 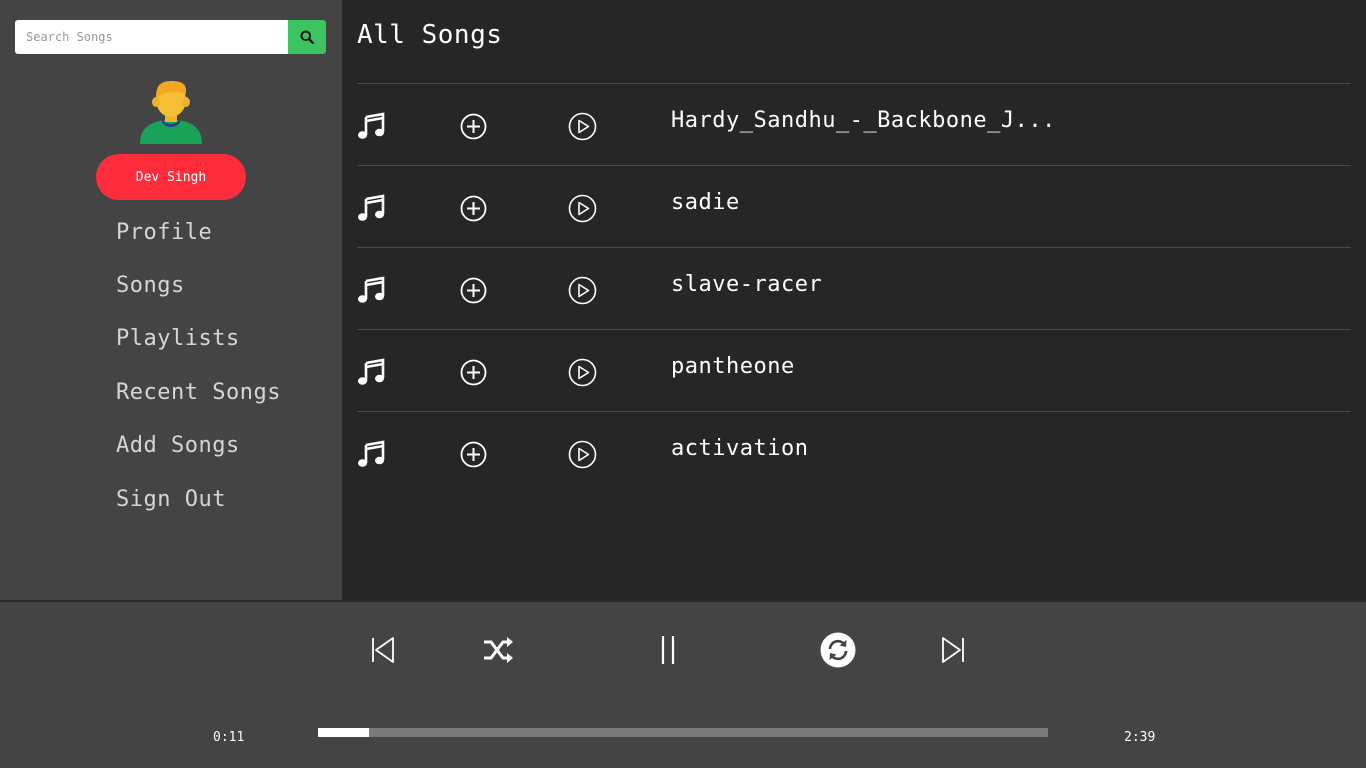 I want to click on pause-button, so click(x=668, y=650).